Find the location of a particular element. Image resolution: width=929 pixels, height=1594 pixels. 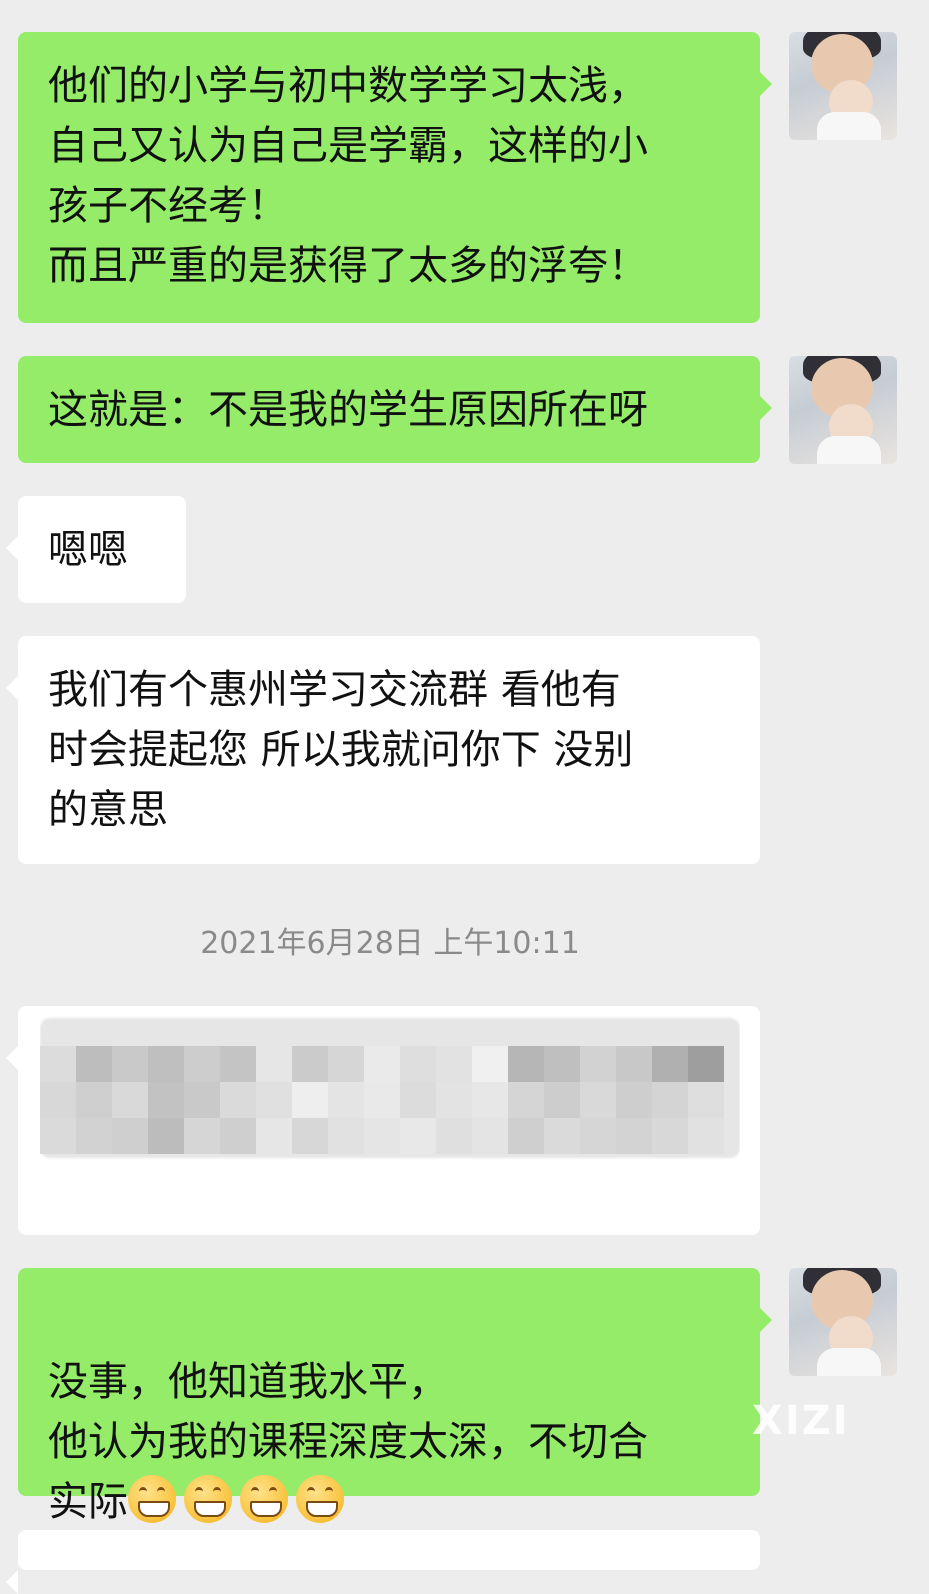

redacted-content is located at coordinates (390, 1110).